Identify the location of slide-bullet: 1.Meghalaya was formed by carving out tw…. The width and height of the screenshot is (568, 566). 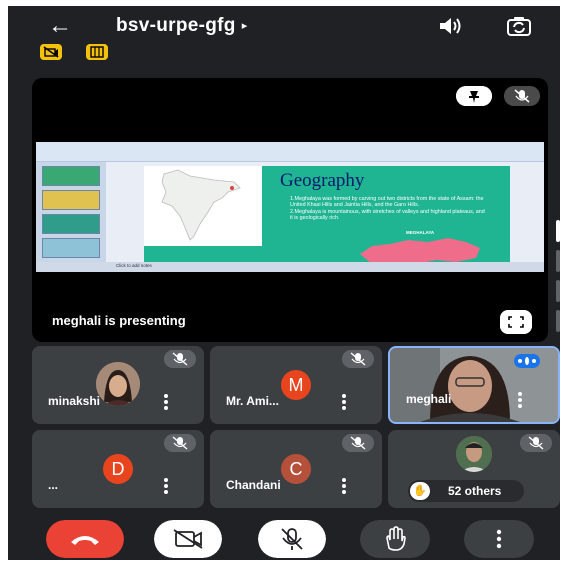
(387, 202).